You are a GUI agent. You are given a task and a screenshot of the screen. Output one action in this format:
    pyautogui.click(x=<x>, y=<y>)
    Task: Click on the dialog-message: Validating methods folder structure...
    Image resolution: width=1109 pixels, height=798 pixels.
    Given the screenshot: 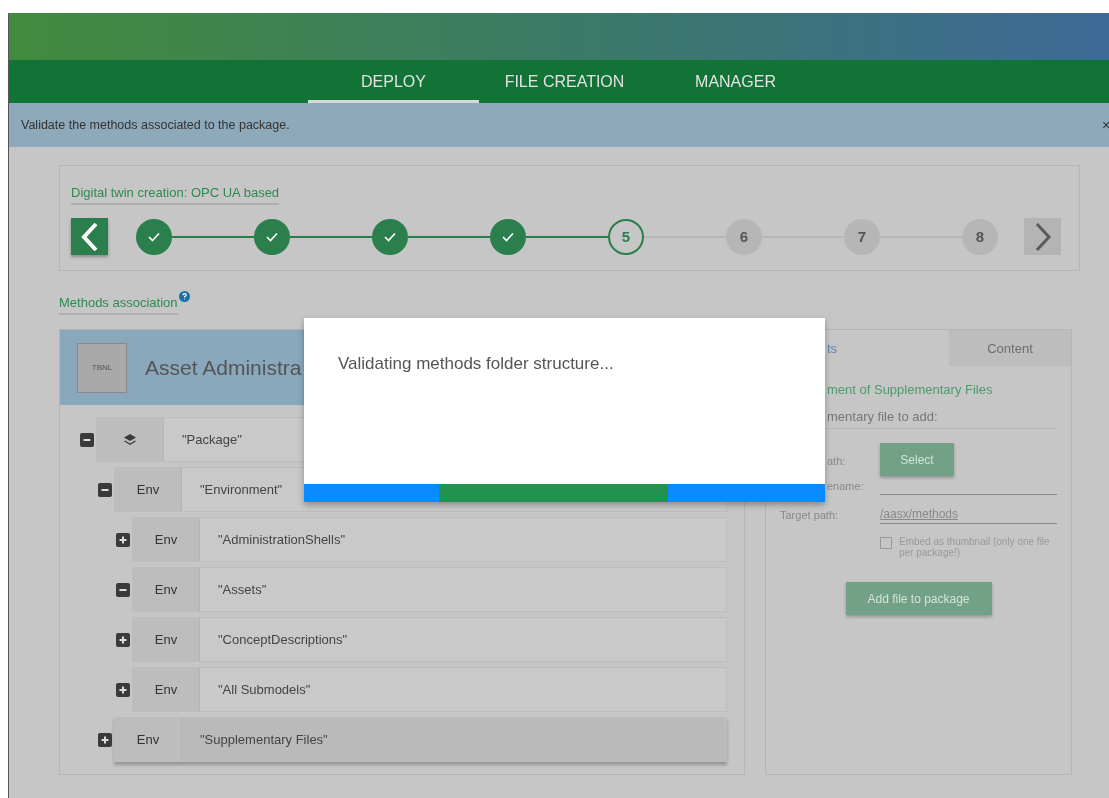 What is the action you would take?
    pyautogui.click(x=476, y=363)
    